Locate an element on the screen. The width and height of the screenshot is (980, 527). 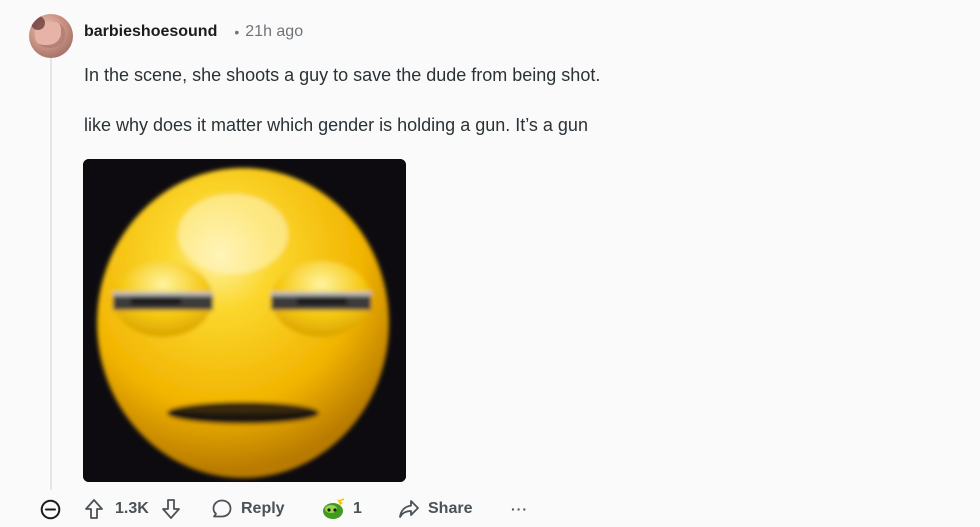
reply-button: Reply is located at coordinates (248, 509).